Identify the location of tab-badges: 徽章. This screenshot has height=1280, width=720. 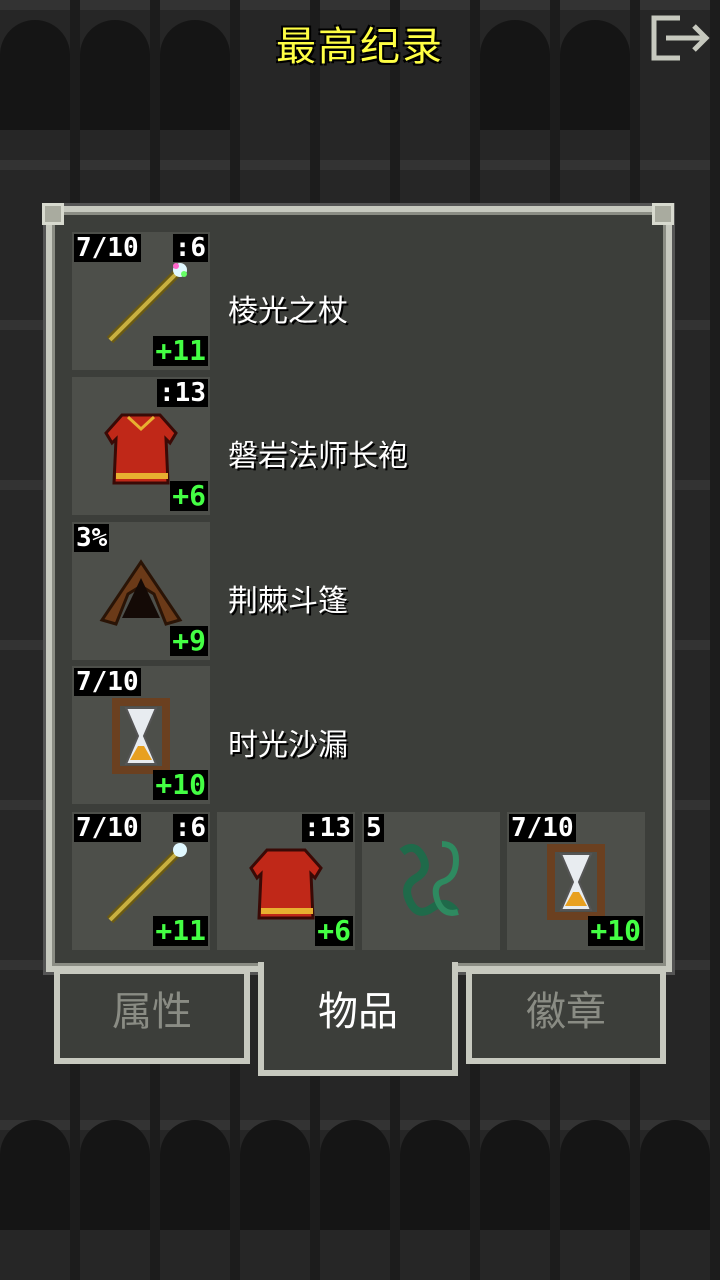
(566, 1016).